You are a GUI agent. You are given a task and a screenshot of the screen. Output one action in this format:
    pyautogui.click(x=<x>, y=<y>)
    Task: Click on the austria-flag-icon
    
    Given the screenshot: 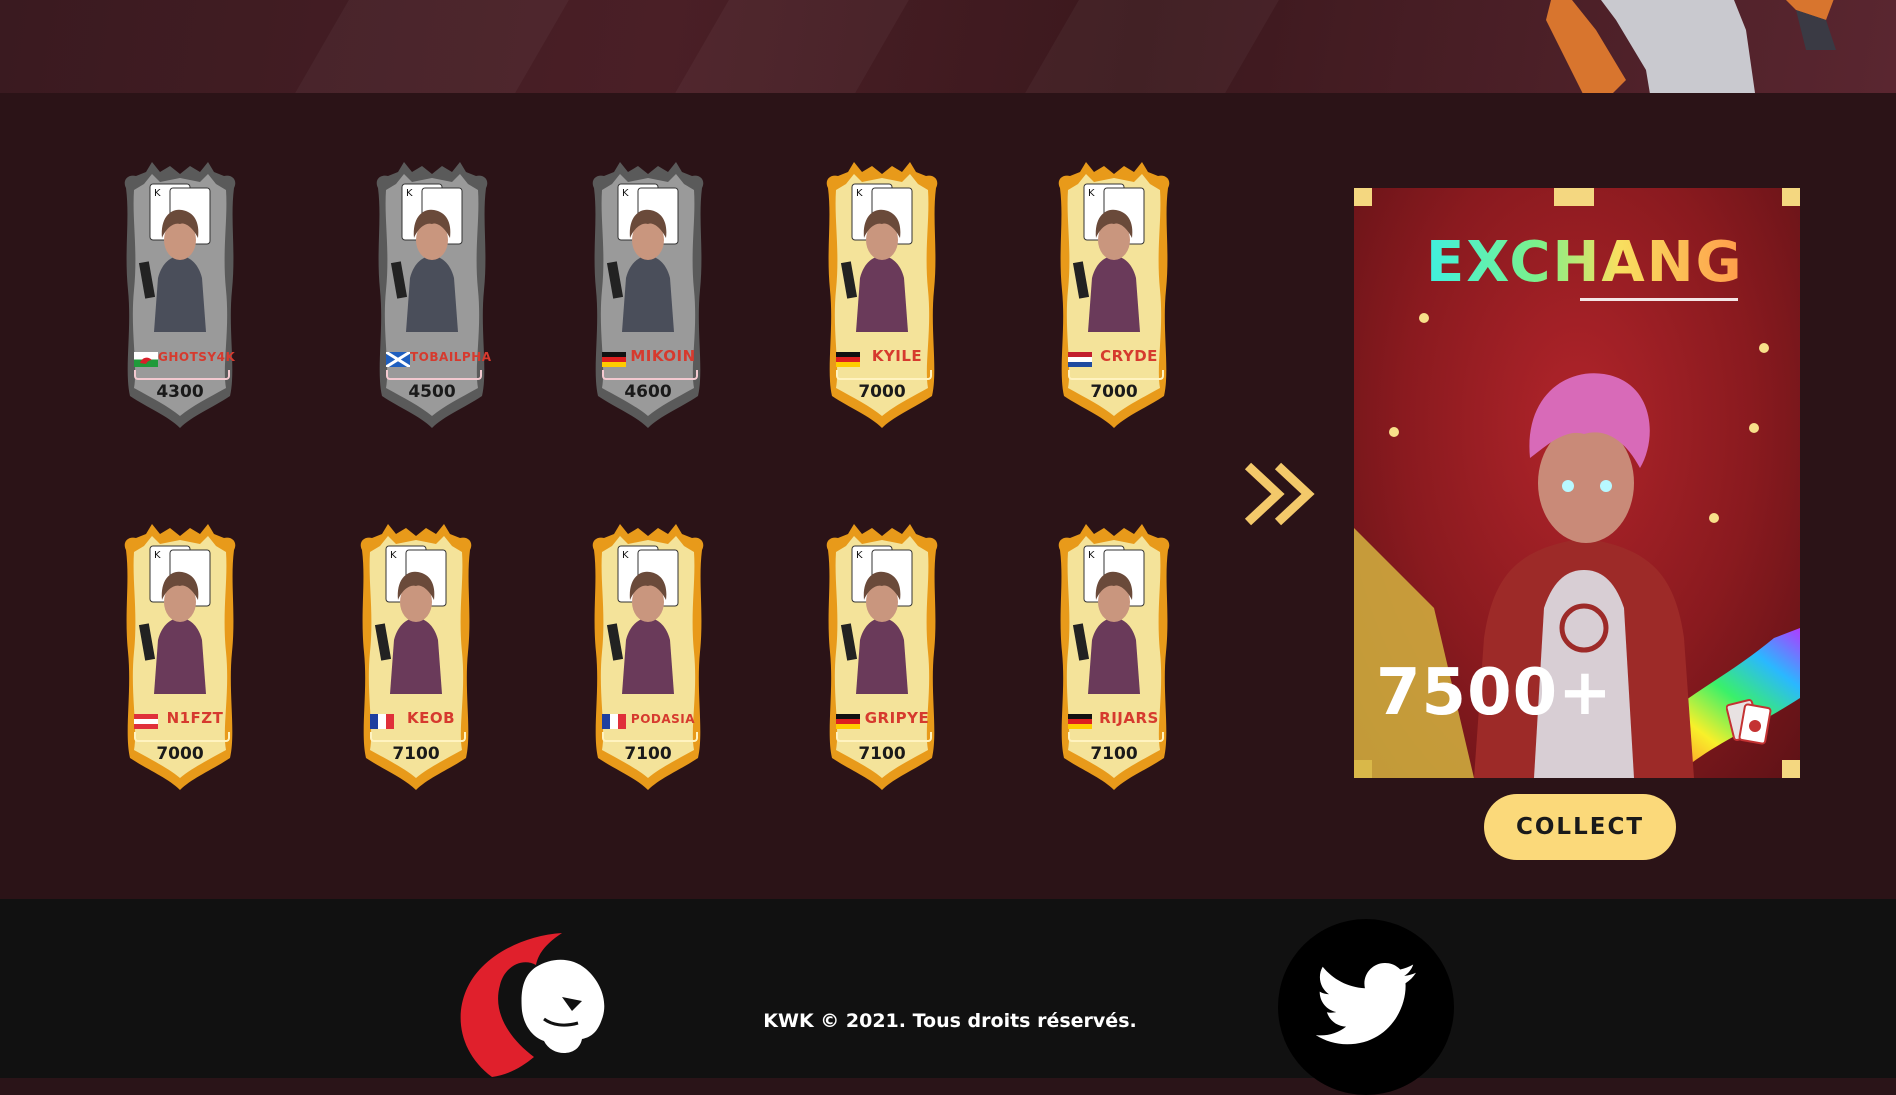 What is the action you would take?
    pyautogui.click(x=146, y=721)
    